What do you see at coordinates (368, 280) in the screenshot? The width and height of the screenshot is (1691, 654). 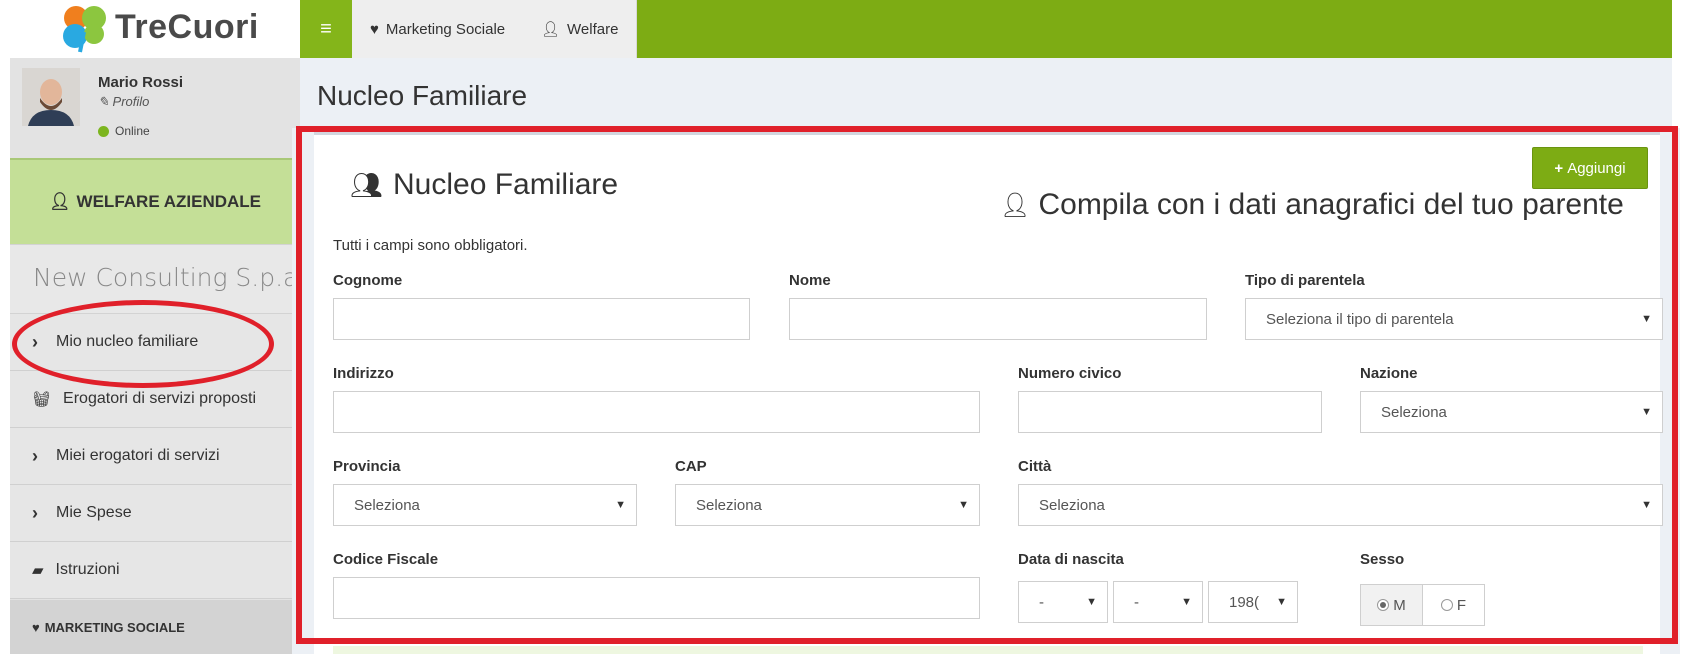 I see `label-cognome: Cognome` at bounding box center [368, 280].